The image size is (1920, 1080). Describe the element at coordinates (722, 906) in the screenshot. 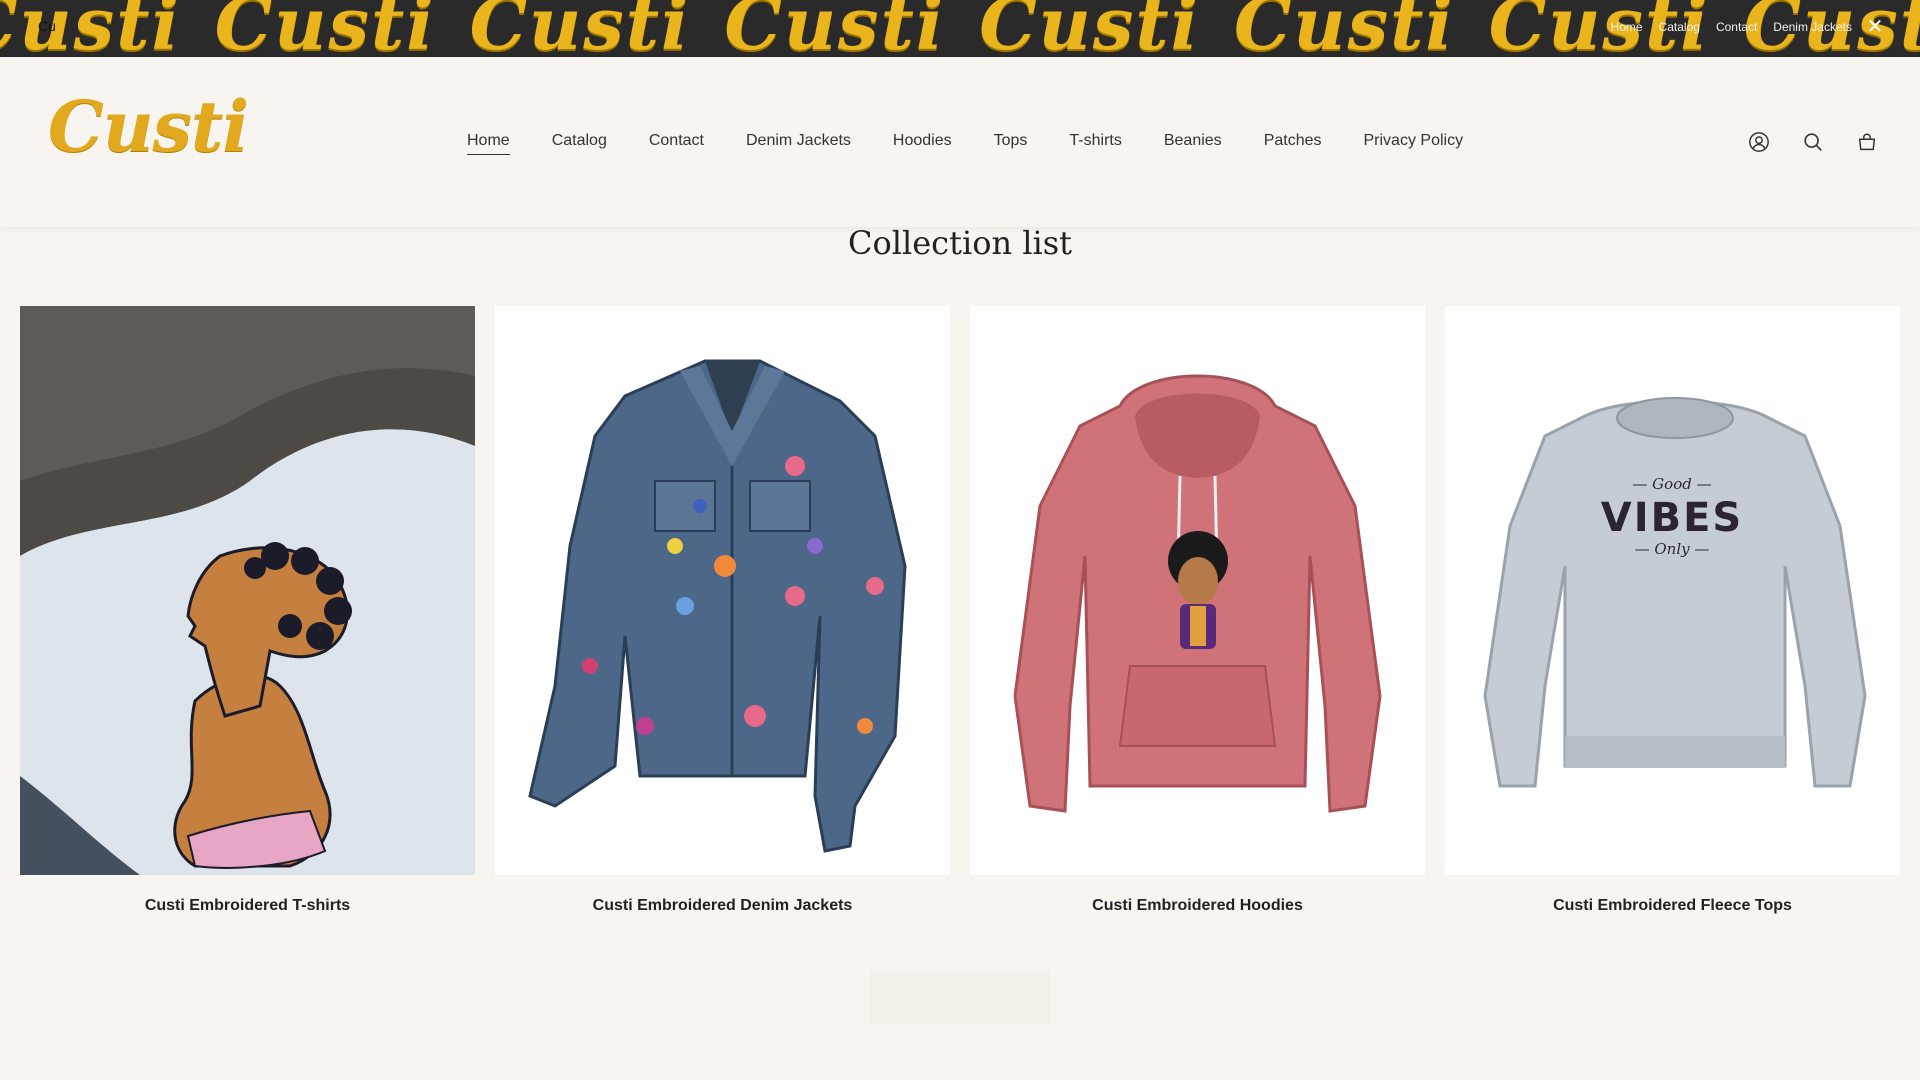

I see `collection-title: Custi Embroidered Denim Jackets` at that location.